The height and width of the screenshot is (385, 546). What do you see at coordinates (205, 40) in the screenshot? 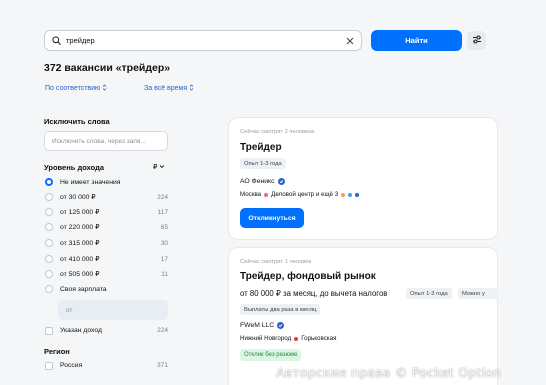
I see `search-input` at bounding box center [205, 40].